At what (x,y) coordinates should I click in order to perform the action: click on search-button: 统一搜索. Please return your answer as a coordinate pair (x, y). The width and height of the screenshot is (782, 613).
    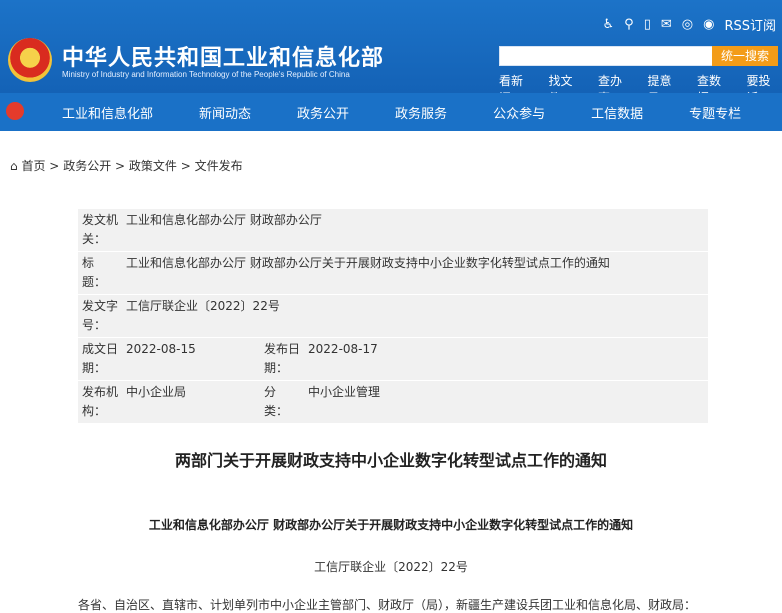
    Looking at the image, I should click on (745, 56).